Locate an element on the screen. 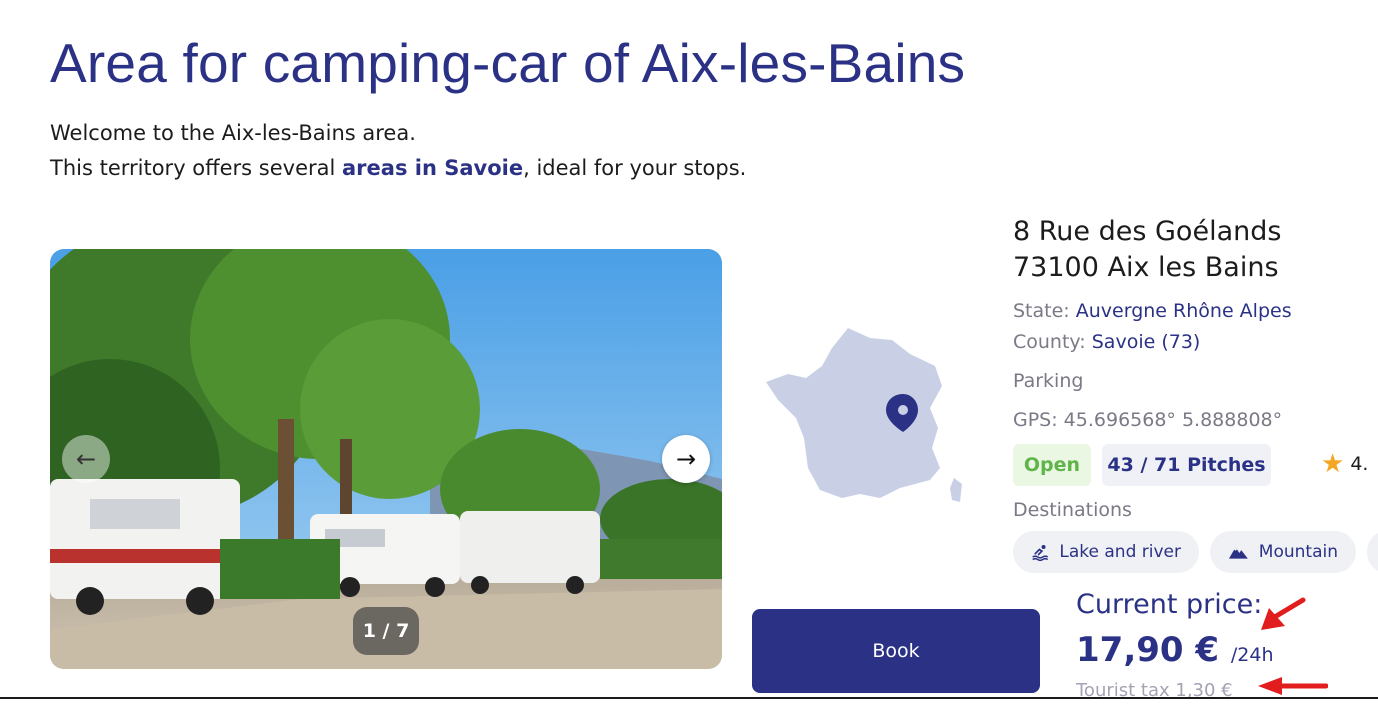  divider is located at coordinates (689, 698).